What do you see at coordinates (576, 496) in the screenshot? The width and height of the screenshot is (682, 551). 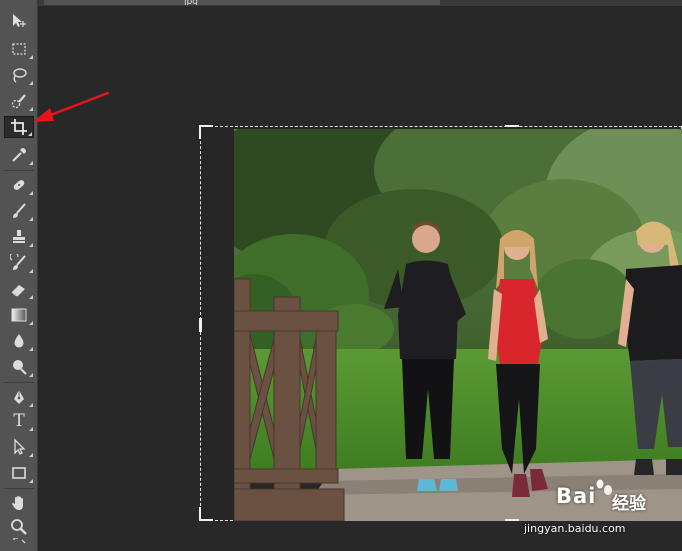 I see `watermark-brand: Bai` at bounding box center [576, 496].